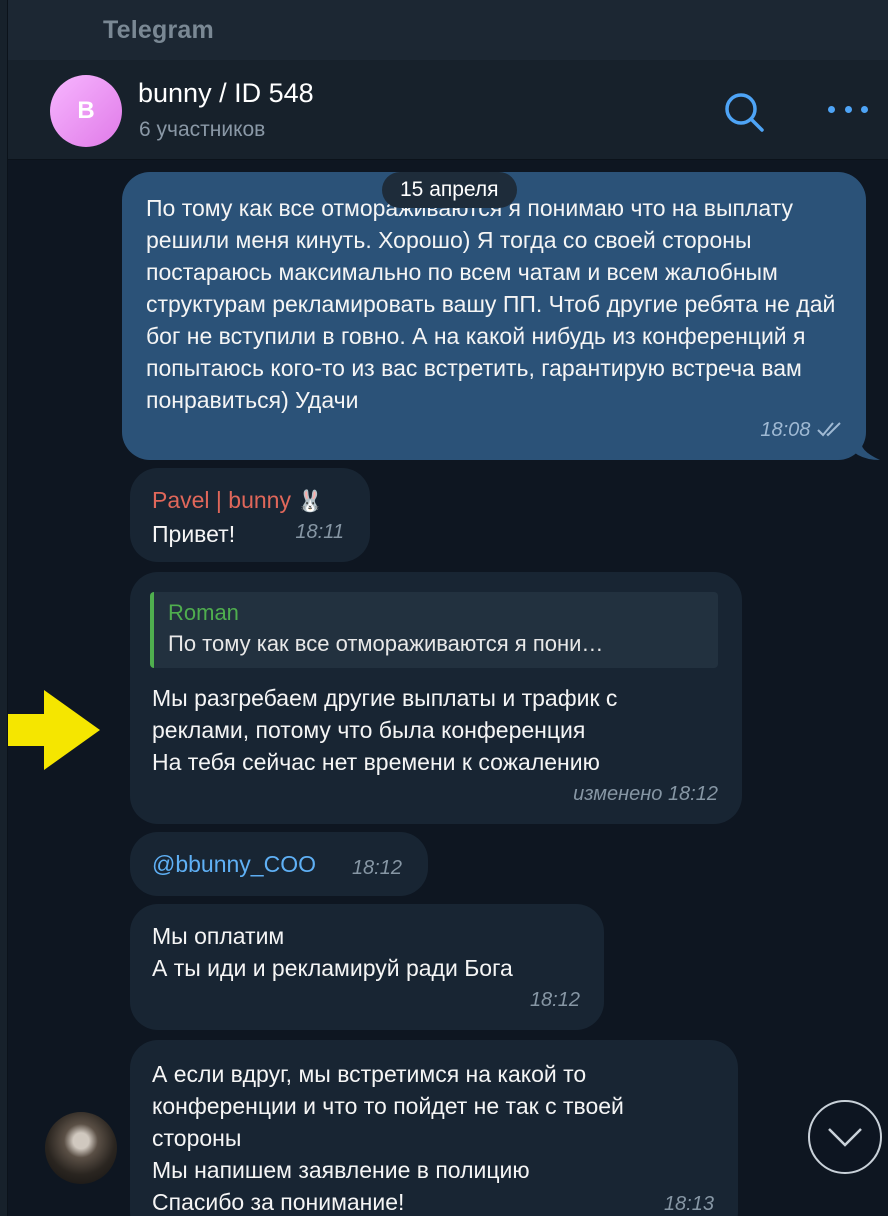 This screenshot has width=888, height=1216. Describe the element at coordinates (449, 190) in the screenshot. I see `date-separator: 15 апреля` at that location.